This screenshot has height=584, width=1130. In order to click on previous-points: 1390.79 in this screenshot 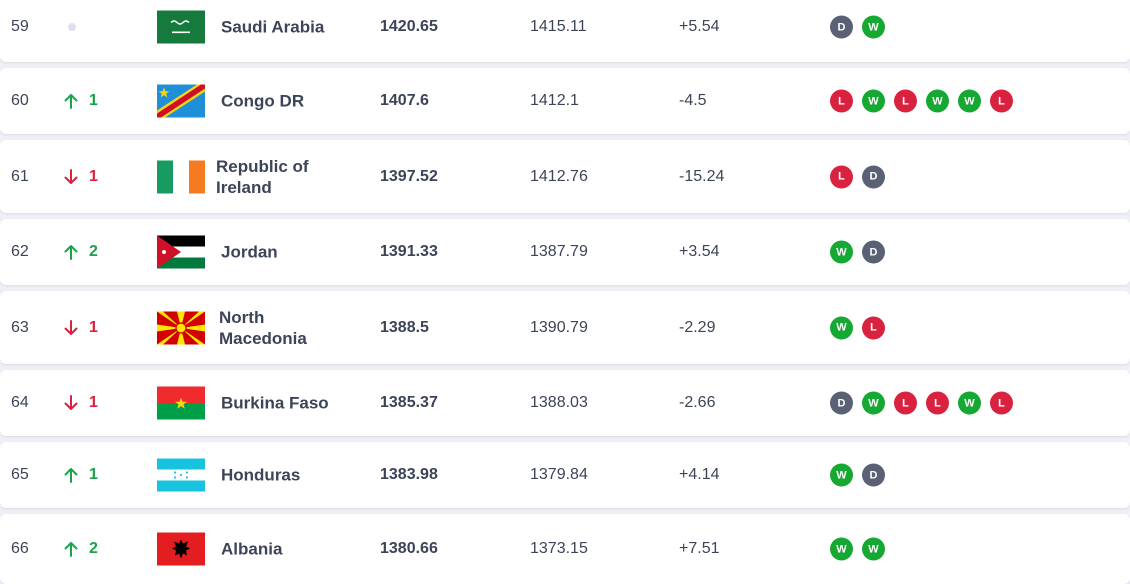, I will do `click(559, 327)`.